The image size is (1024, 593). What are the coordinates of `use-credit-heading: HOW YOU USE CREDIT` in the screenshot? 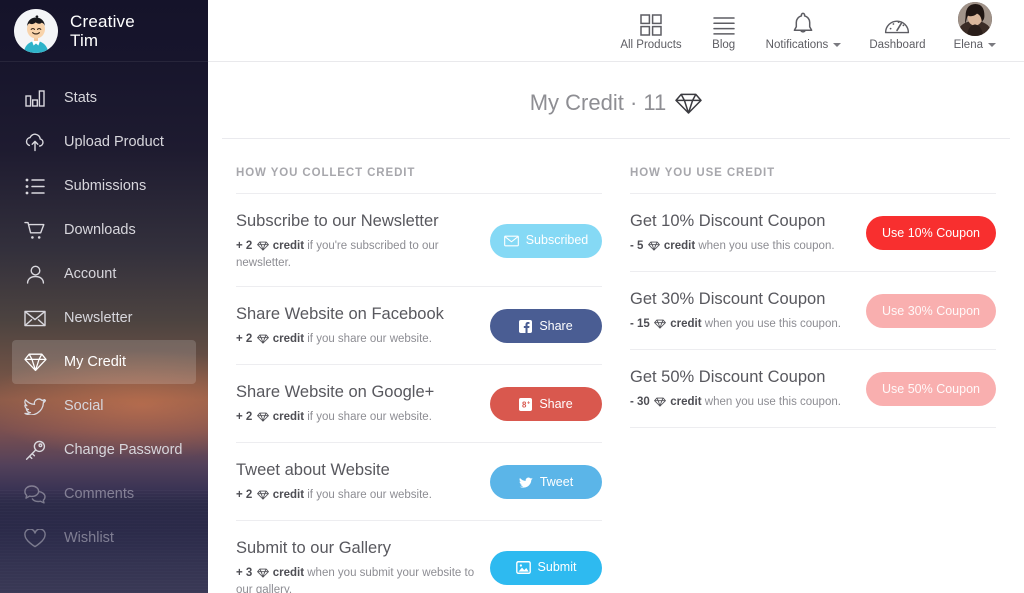 It's located at (813, 180).